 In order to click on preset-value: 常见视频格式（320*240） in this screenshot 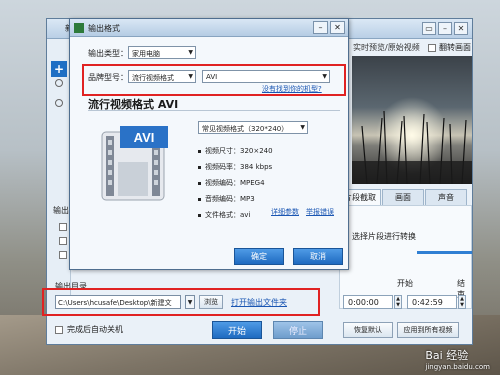, I will do `click(245, 129)`.